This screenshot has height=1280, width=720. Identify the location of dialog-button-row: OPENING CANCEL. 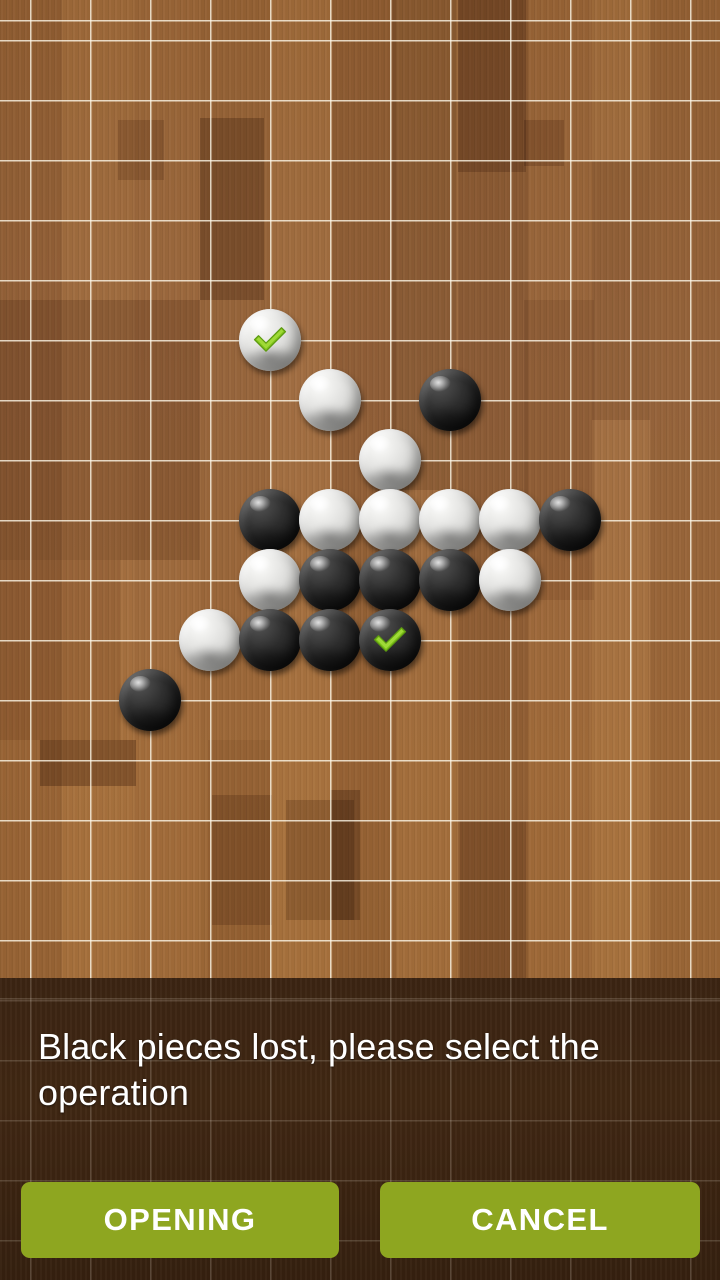
(360, 1221).